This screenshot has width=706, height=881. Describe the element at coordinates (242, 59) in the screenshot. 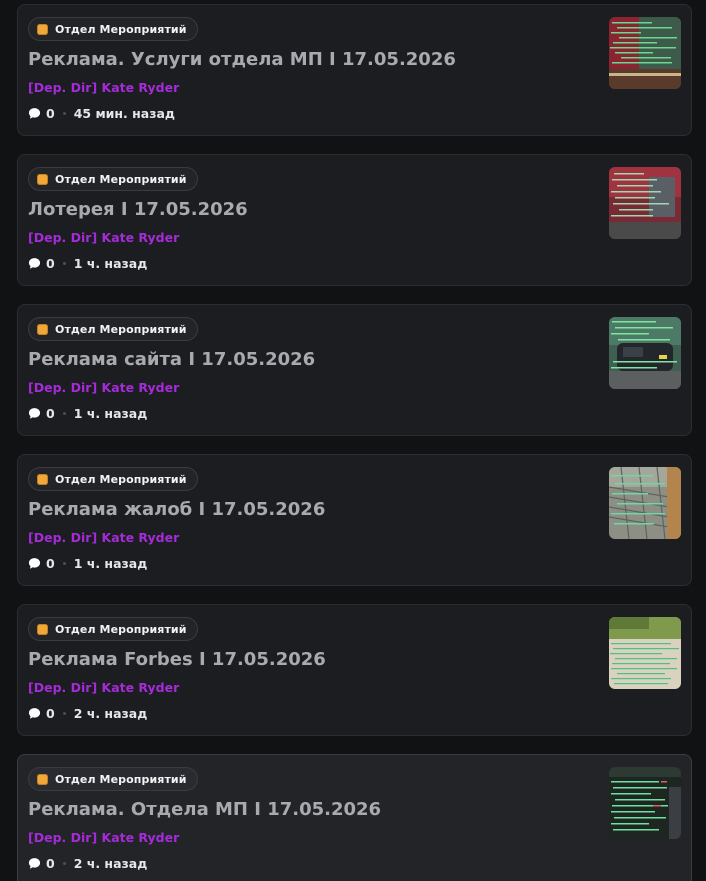

I see `post-title: Реклама. Услуги отдела МП I 17.05.2026` at that location.